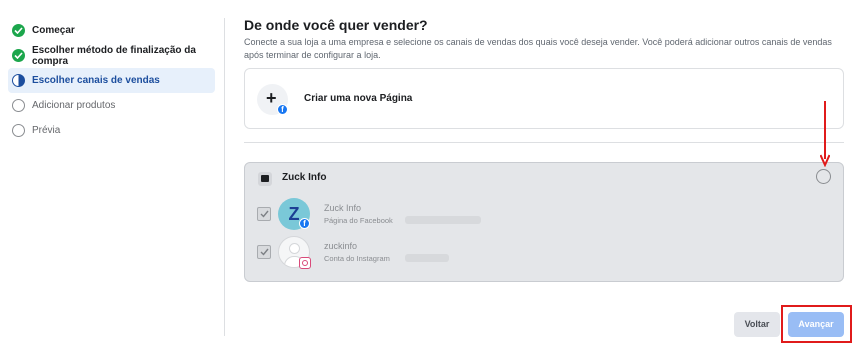 The width and height of the screenshot is (856, 351). What do you see at coordinates (407, 215) in the screenshot?
I see `asset-facebook-page: Z f Zuck Info Página do Facebook` at bounding box center [407, 215].